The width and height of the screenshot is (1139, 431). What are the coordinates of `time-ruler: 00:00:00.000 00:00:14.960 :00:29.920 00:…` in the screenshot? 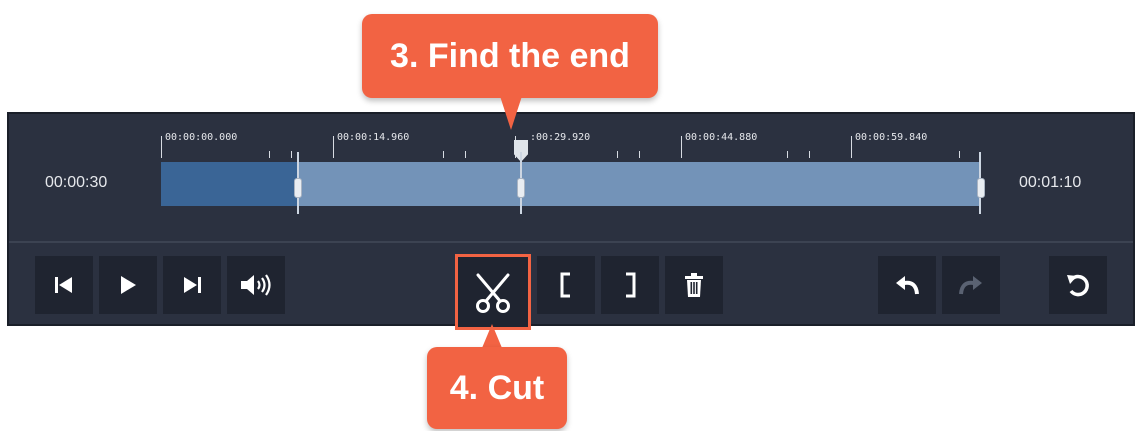 It's located at (571, 143).